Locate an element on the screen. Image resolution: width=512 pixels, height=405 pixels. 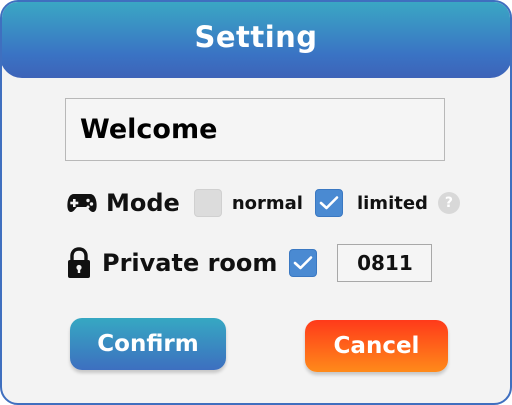
cancel-button: Cancel is located at coordinates (376, 346).